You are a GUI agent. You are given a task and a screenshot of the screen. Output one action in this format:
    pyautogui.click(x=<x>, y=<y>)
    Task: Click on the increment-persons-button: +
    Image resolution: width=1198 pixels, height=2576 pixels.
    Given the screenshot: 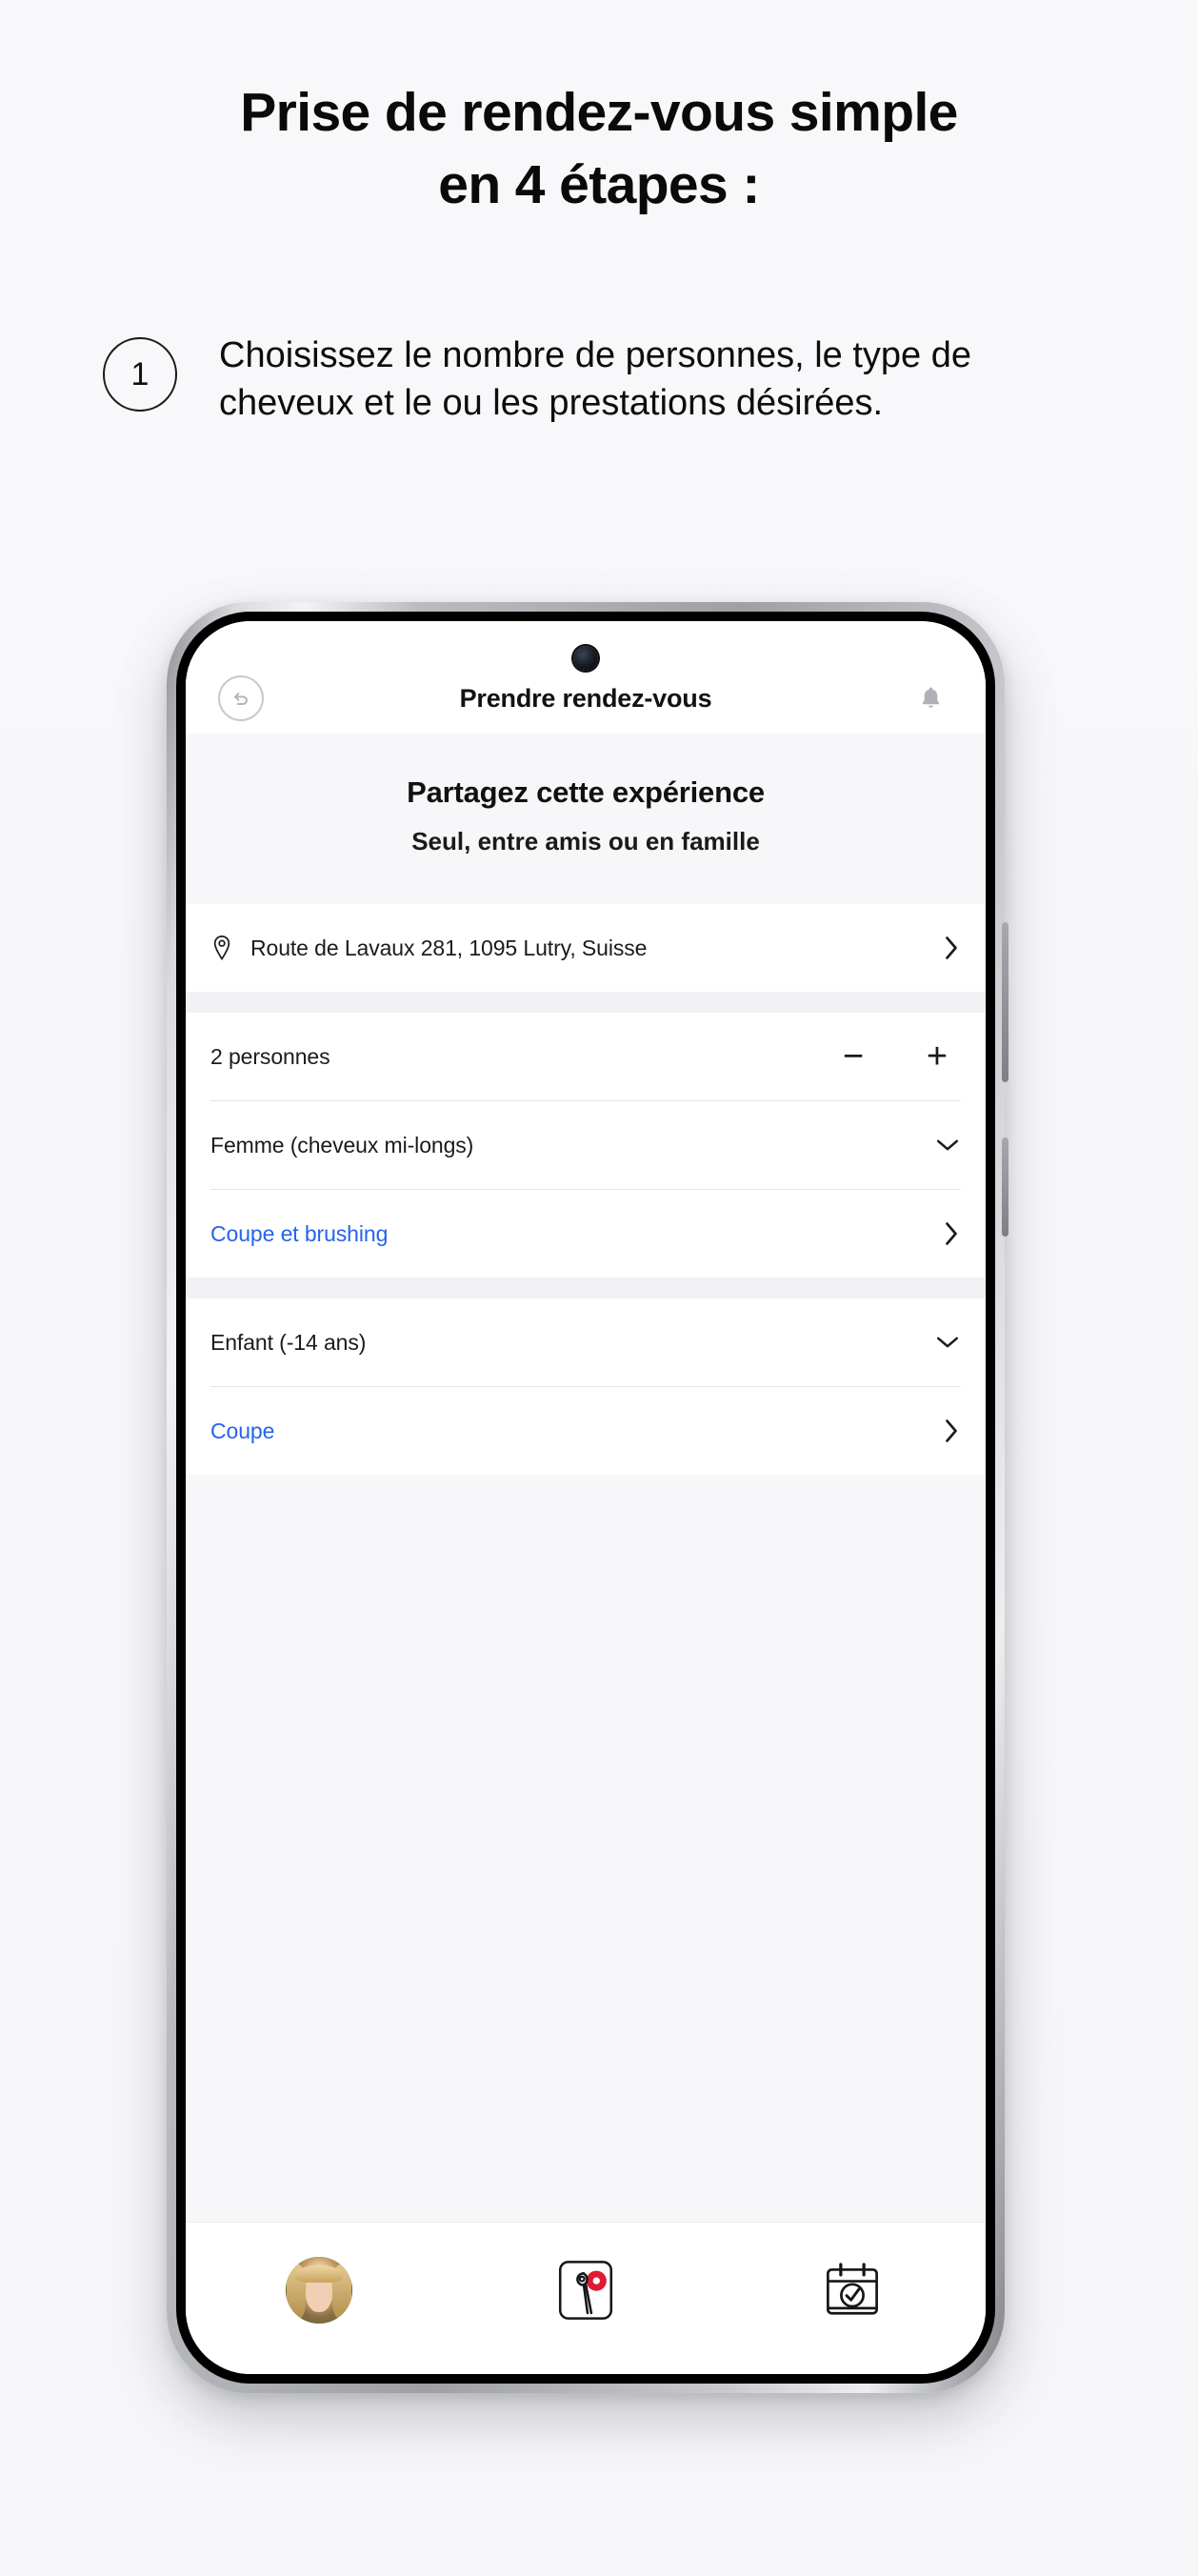 What is the action you would take?
    pyautogui.click(x=937, y=1056)
    